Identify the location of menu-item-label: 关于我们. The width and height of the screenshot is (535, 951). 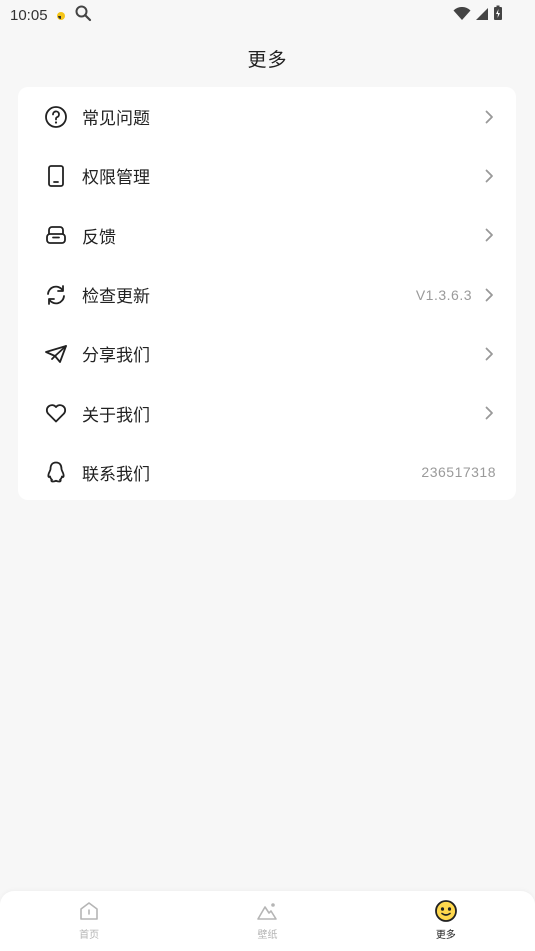
(116, 415).